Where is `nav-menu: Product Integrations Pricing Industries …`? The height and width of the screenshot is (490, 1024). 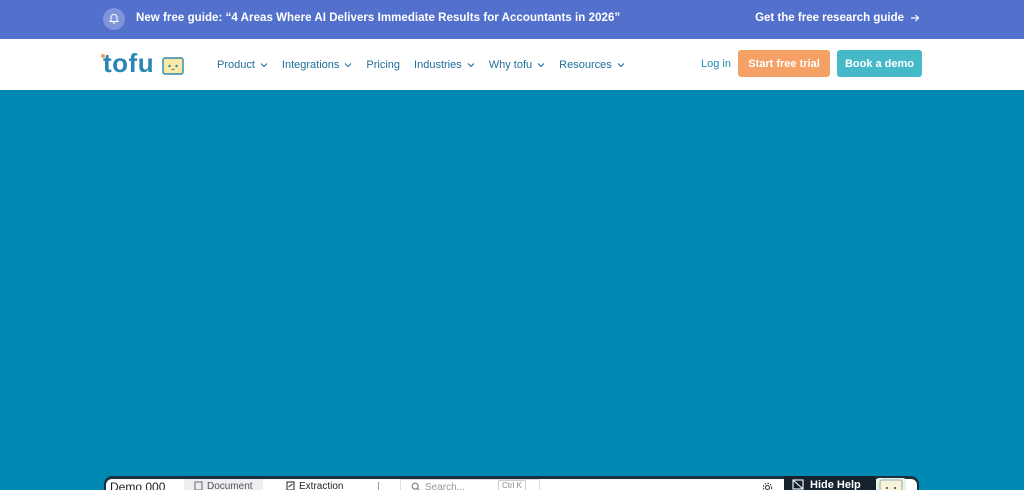 nav-menu: Product Integrations Pricing Industries … is located at coordinates (428, 64).